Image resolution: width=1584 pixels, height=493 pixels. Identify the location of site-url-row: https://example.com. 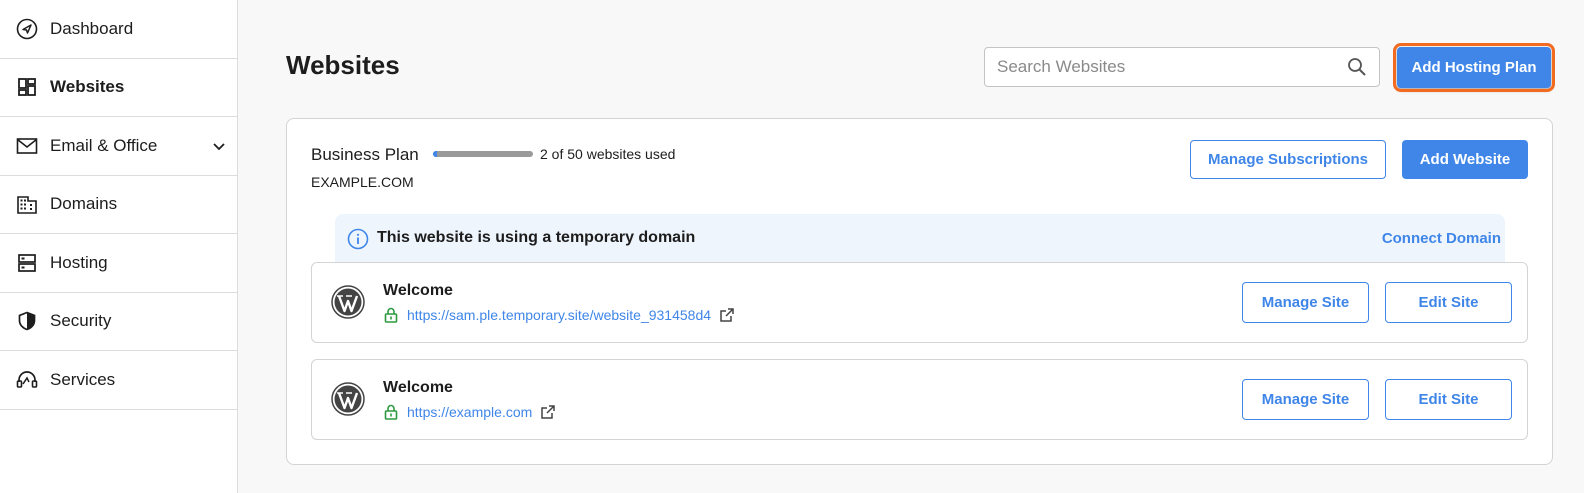
(469, 412).